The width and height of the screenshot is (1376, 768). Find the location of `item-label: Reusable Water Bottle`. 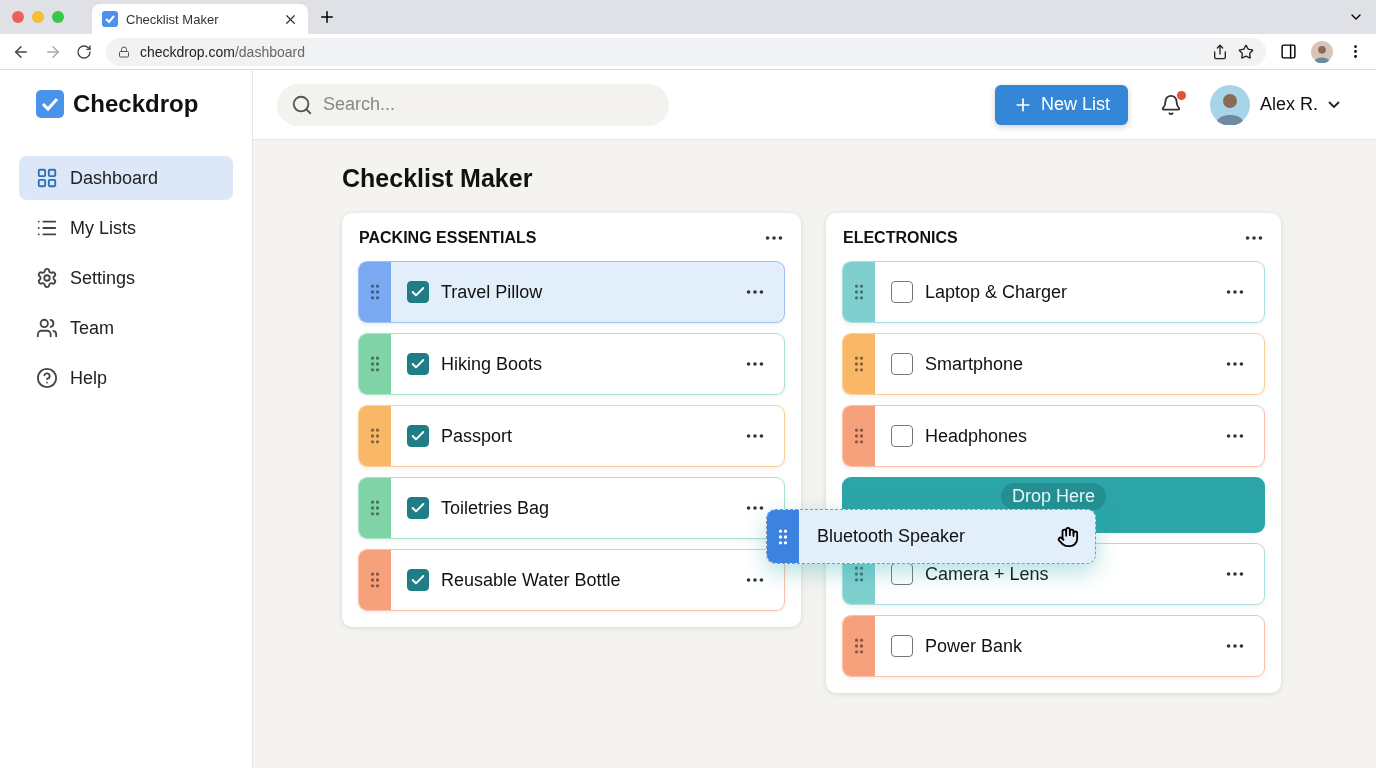

item-label: Reusable Water Bottle is located at coordinates (531, 580).